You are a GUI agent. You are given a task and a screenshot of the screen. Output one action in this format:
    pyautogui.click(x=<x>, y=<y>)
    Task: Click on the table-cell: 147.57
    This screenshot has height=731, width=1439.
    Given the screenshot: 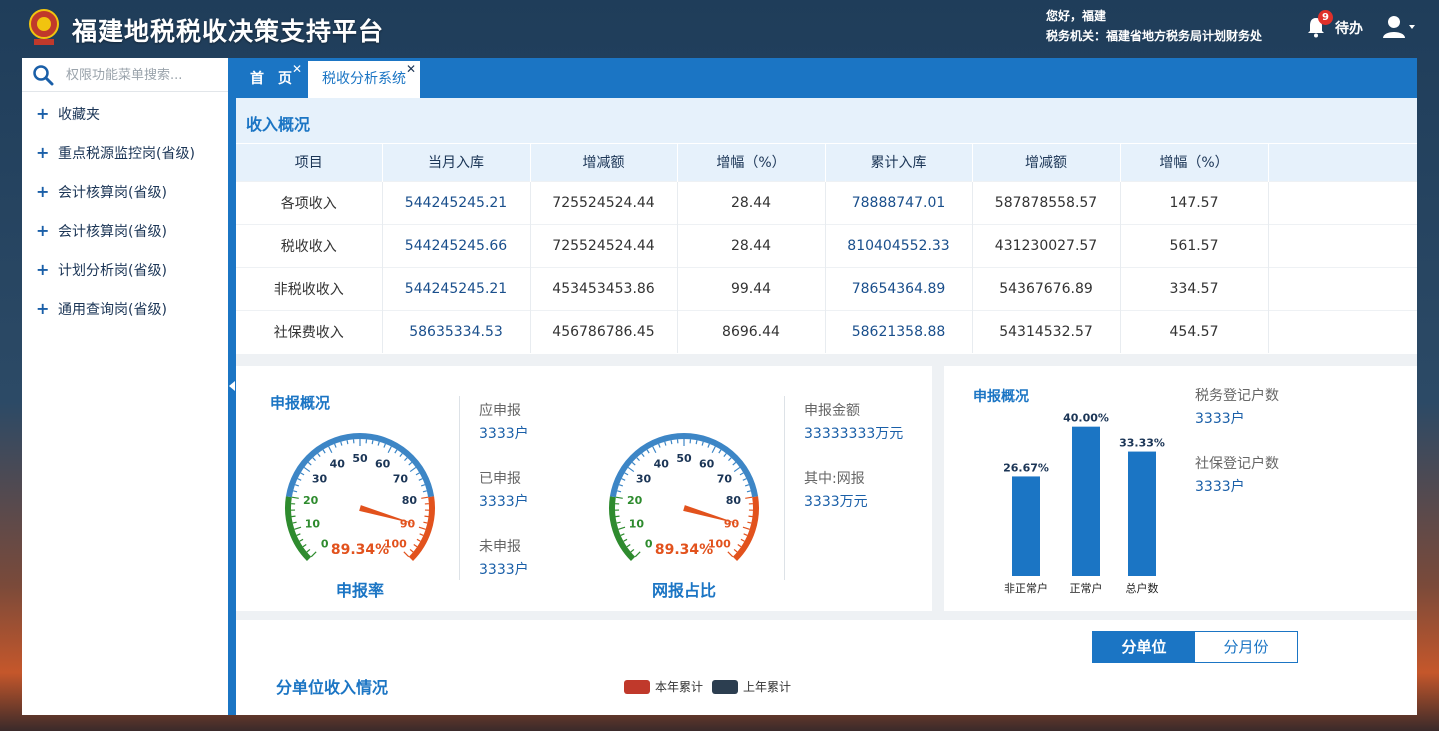 What is the action you would take?
    pyautogui.click(x=1194, y=202)
    